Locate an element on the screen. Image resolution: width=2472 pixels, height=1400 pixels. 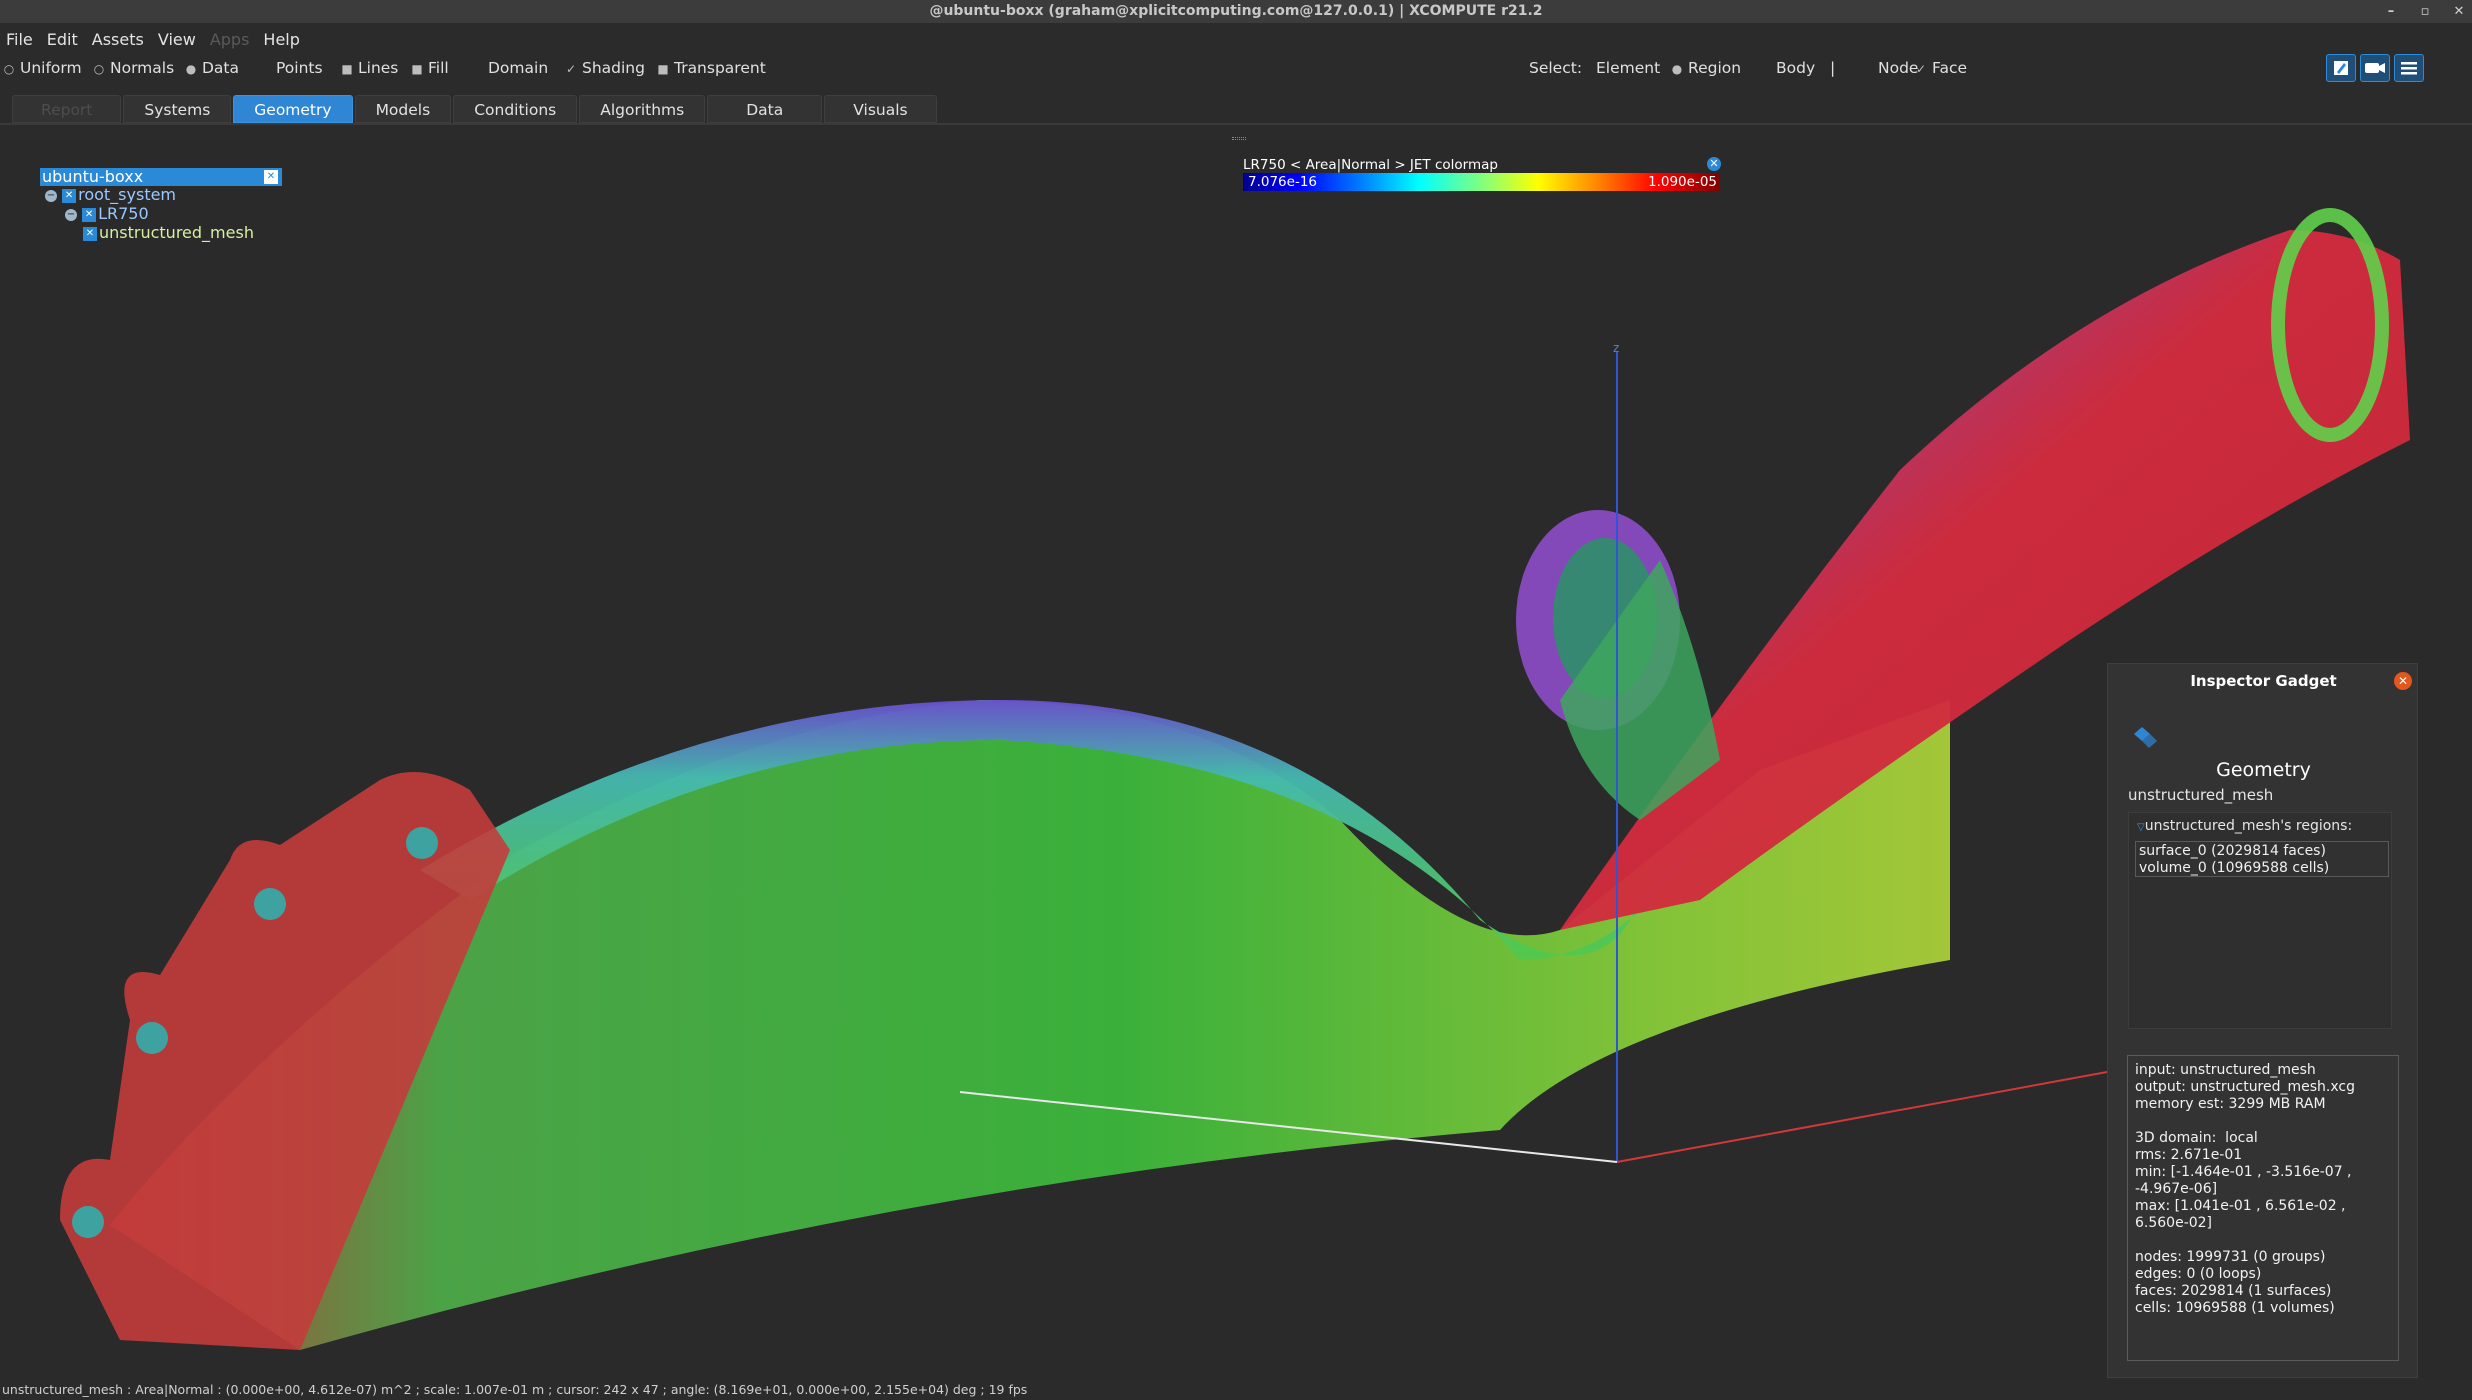
region-label: Region is located at coordinates (1715, 68).